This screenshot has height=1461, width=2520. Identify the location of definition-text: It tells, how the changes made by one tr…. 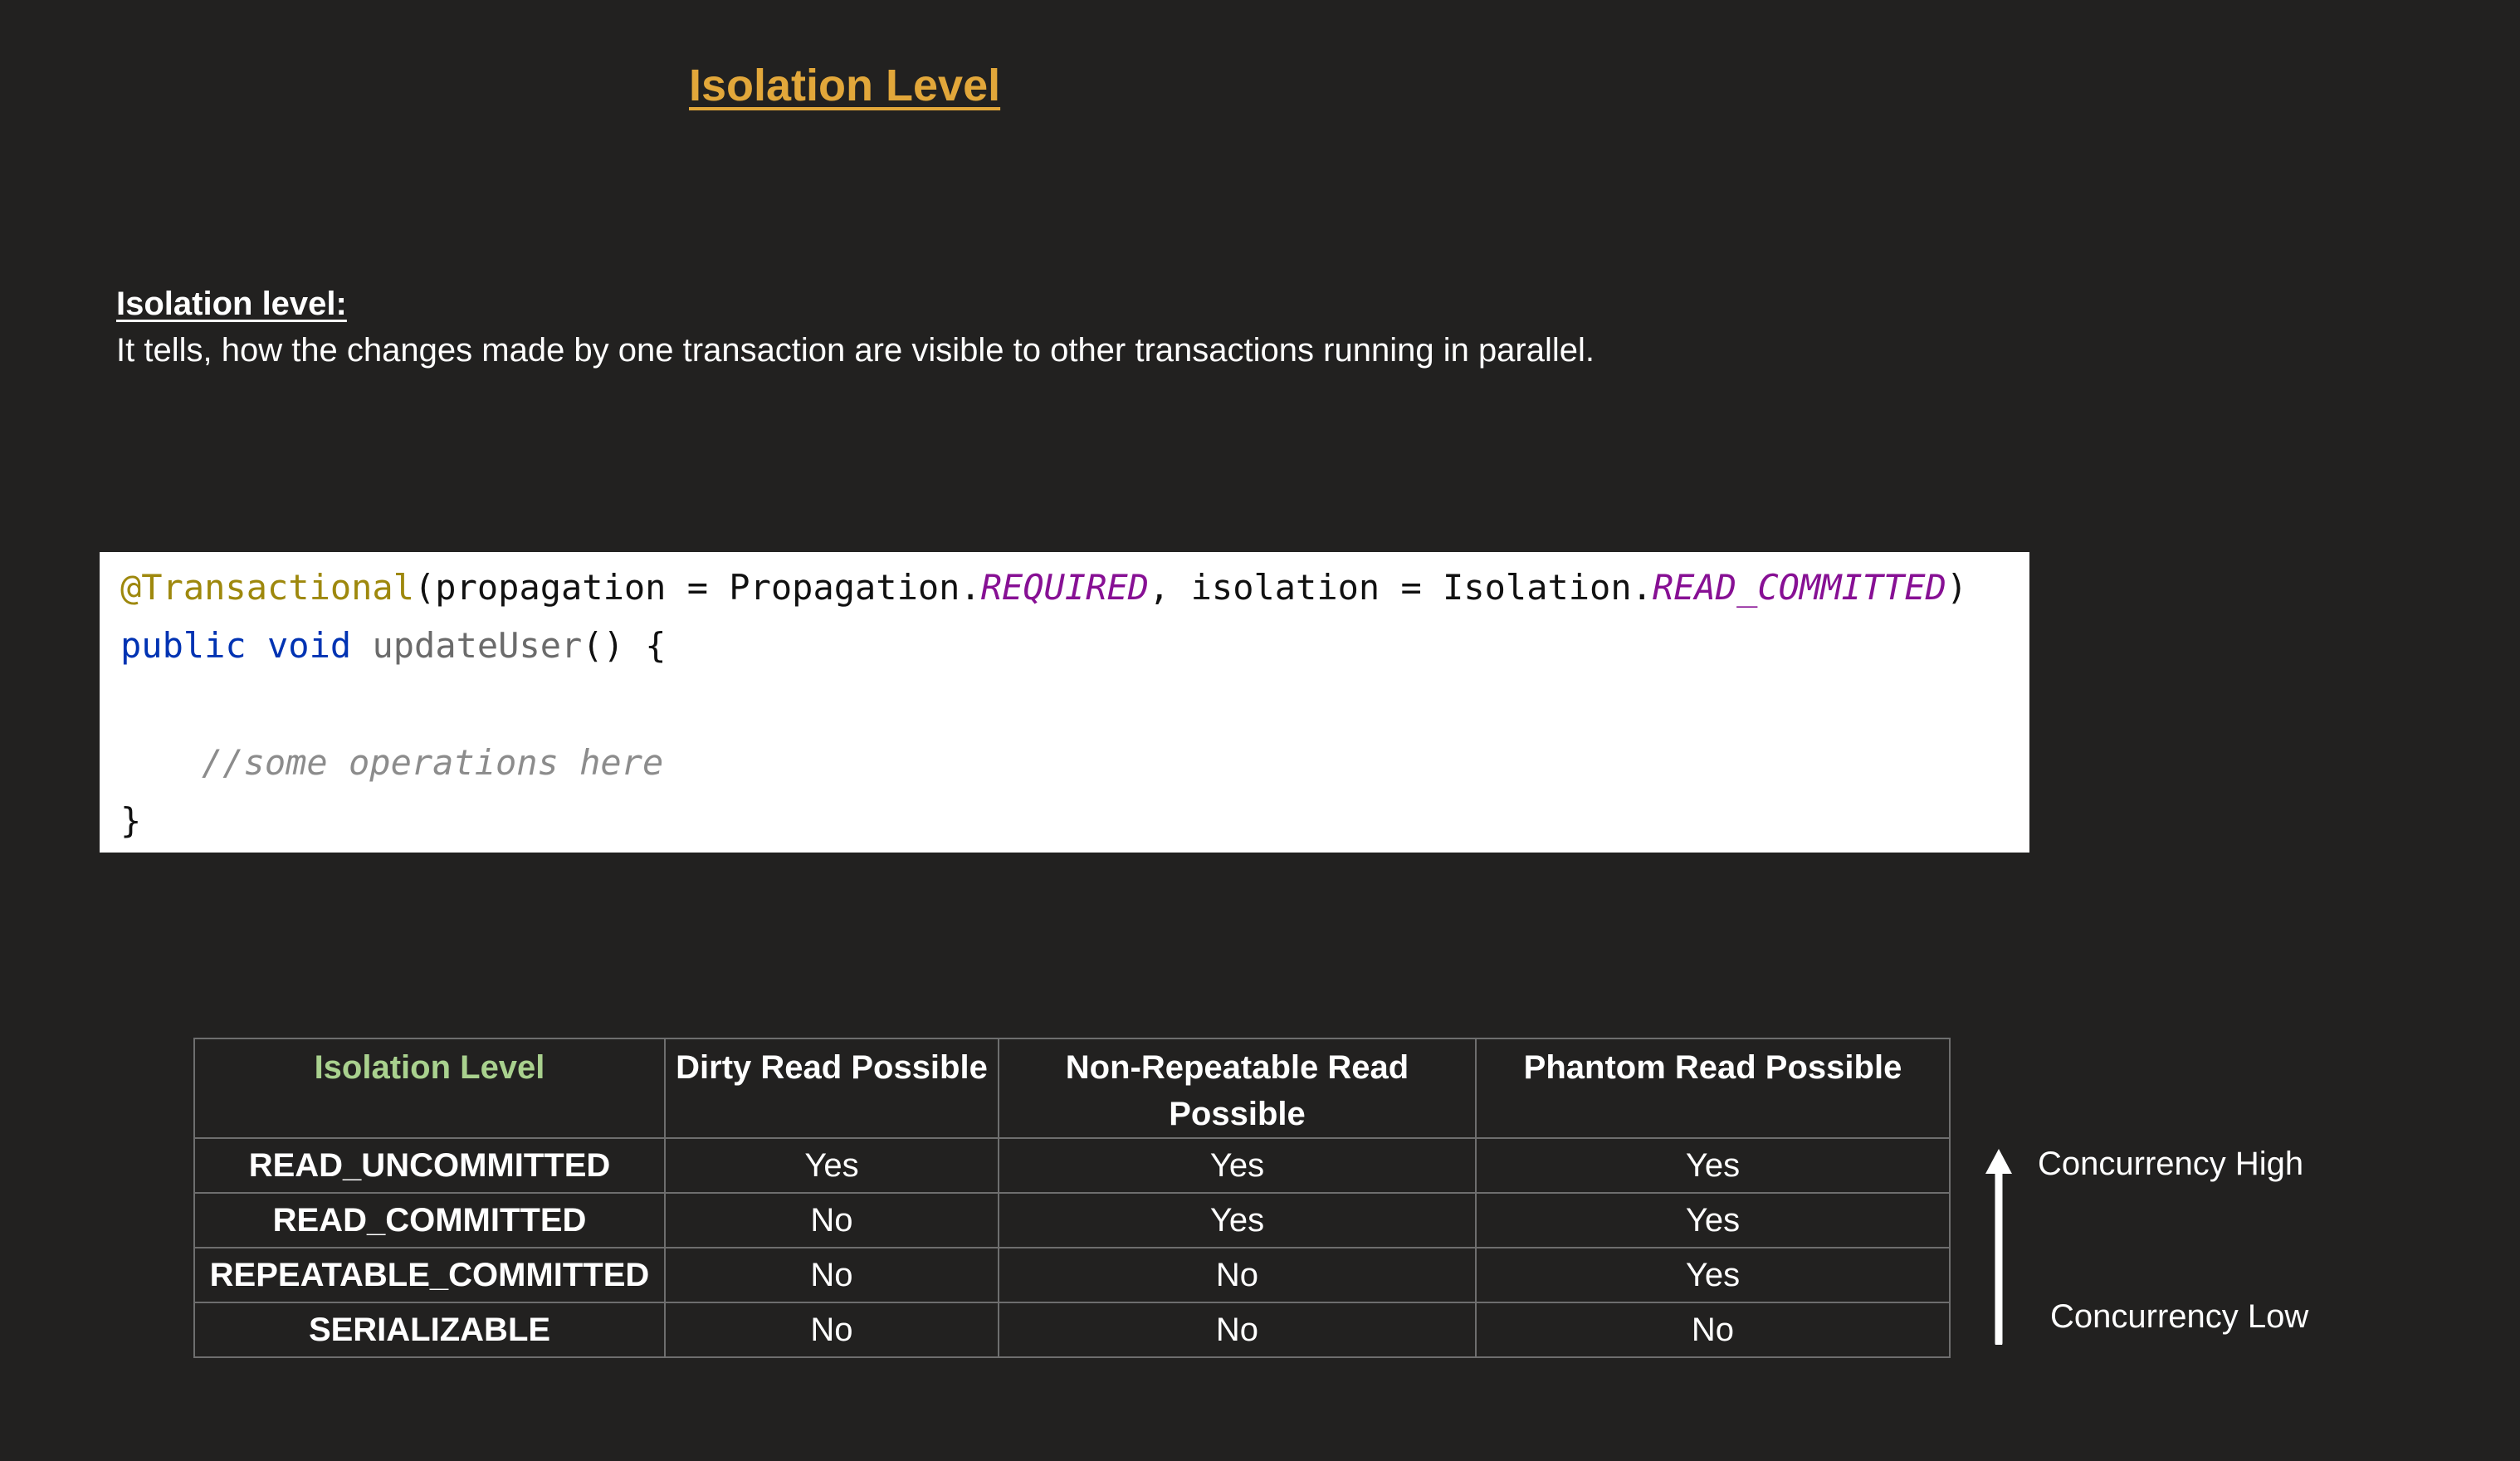
(855, 350).